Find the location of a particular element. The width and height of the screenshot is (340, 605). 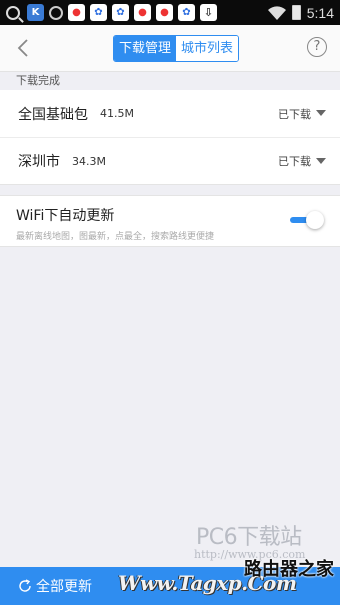

back-button is located at coordinates (24, 48).